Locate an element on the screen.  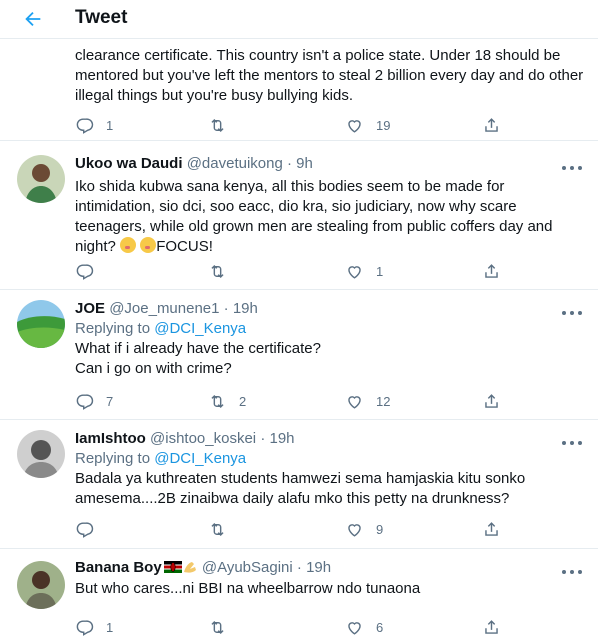
like-count: 19 is located at coordinates (383, 125).